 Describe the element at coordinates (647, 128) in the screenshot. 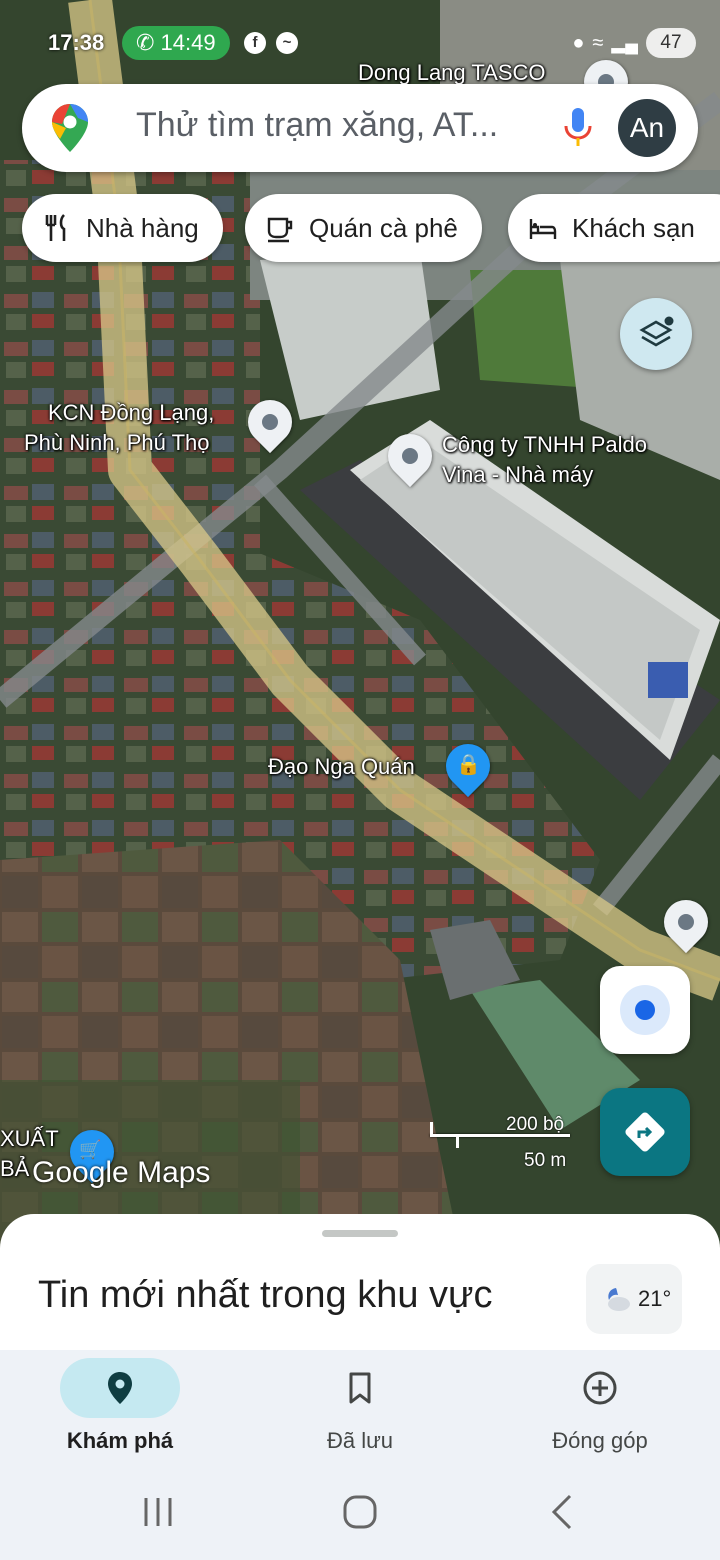

I see `account-avatar: An` at that location.